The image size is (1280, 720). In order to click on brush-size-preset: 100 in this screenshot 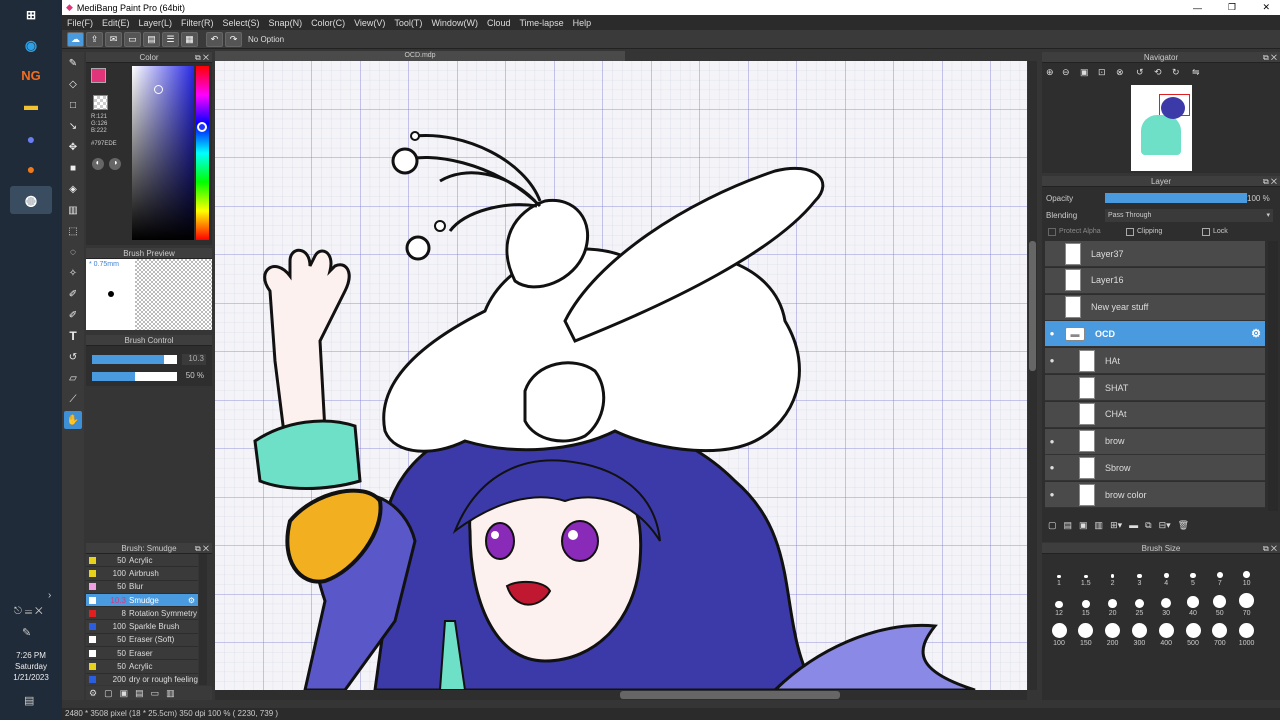, I will do `click(1059, 634)`.